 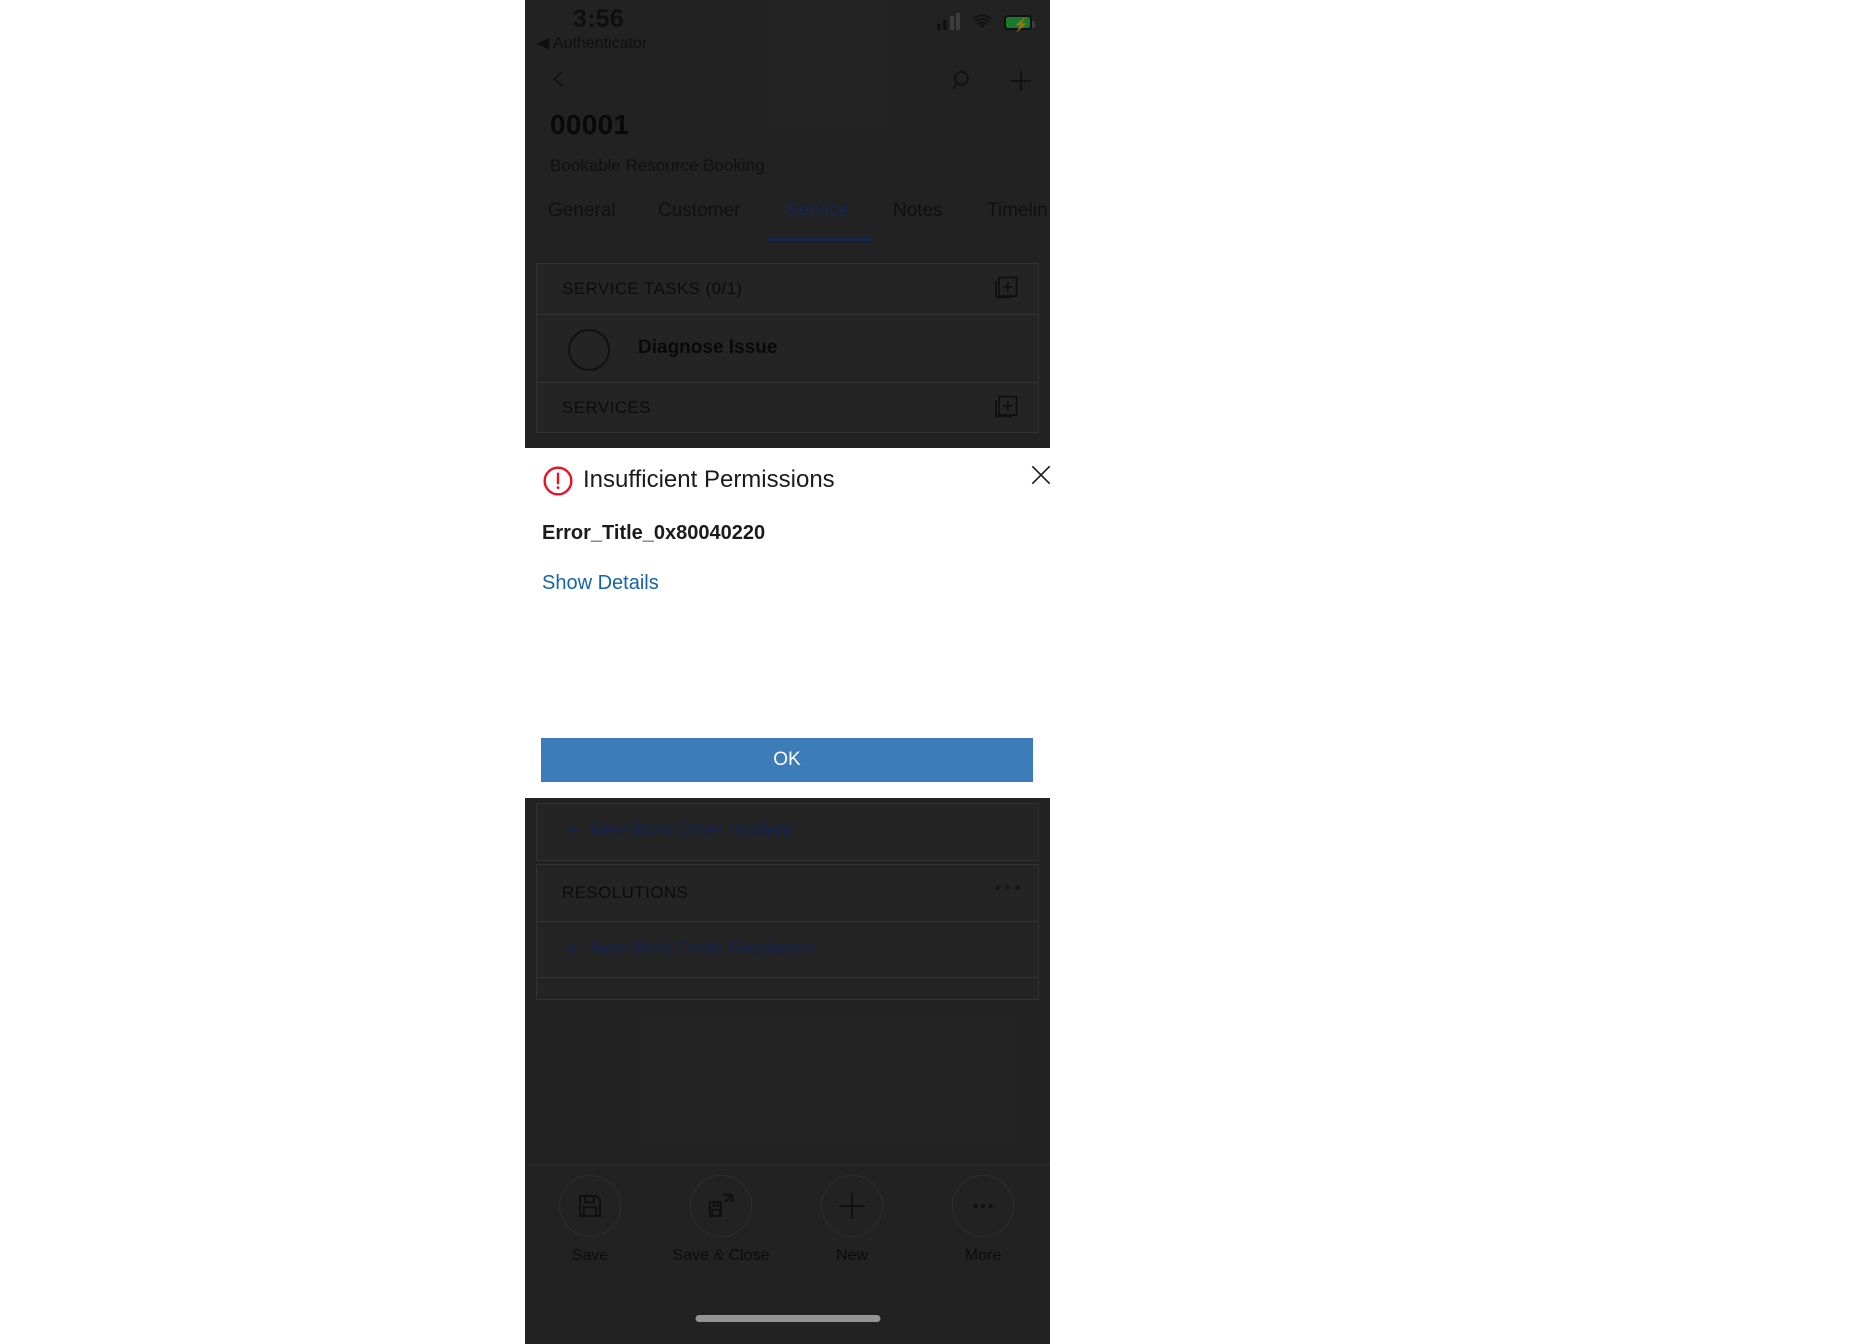 What do you see at coordinates (1041, 475) in the screenshot?
I see `close-x-icon` at bounding box center [1041, 475].